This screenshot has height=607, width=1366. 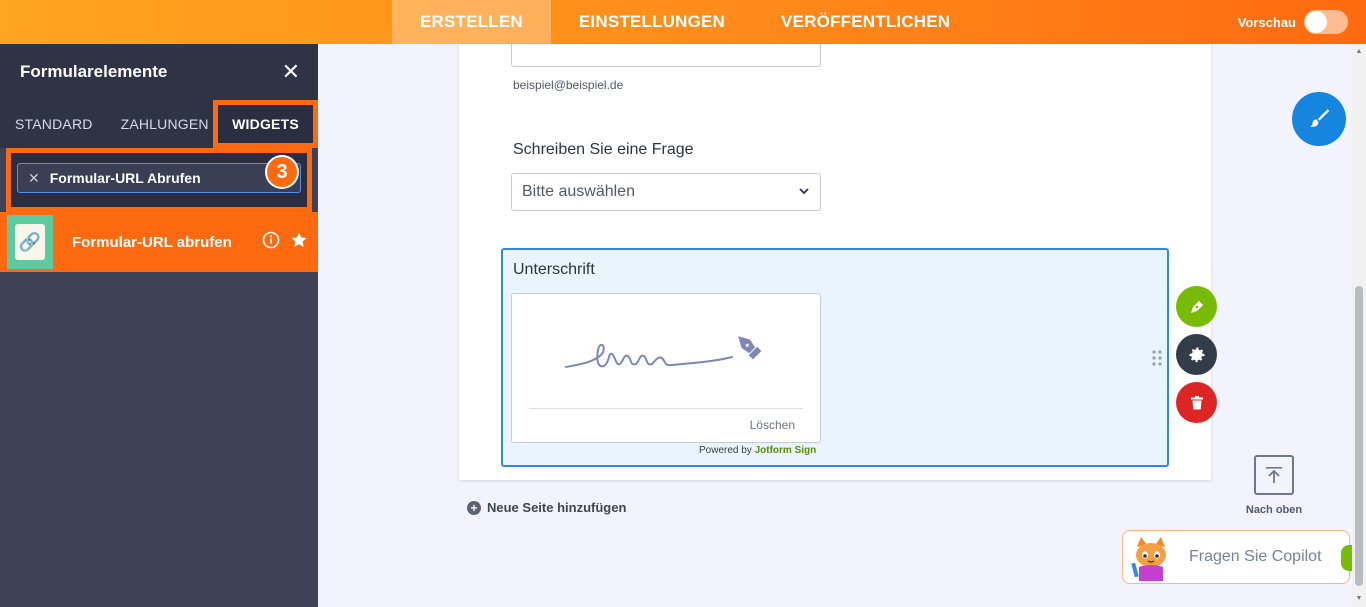 I want to click on star-icon, so click(x=299, y=242).